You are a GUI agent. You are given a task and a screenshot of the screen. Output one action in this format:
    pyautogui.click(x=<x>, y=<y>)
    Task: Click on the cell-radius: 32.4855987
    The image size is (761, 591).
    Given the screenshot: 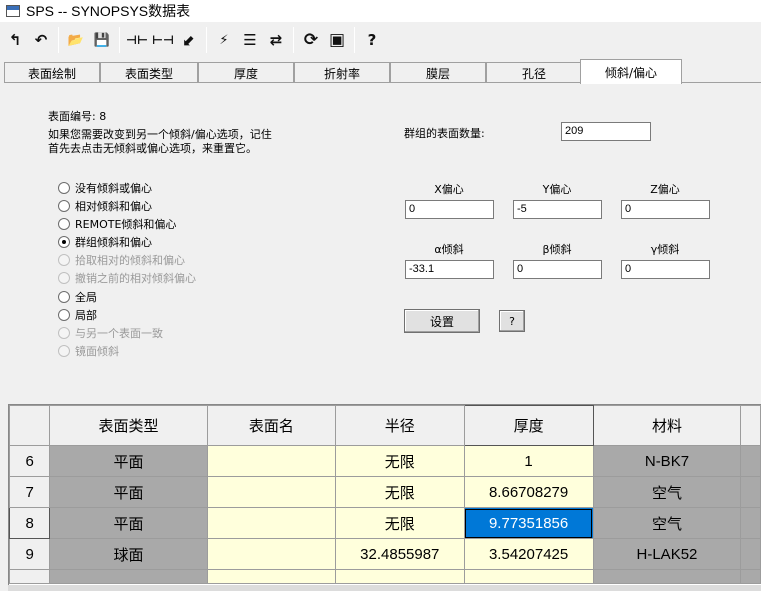 What is the action you would take?
    pyautogui.click(x=399, y=554)
    